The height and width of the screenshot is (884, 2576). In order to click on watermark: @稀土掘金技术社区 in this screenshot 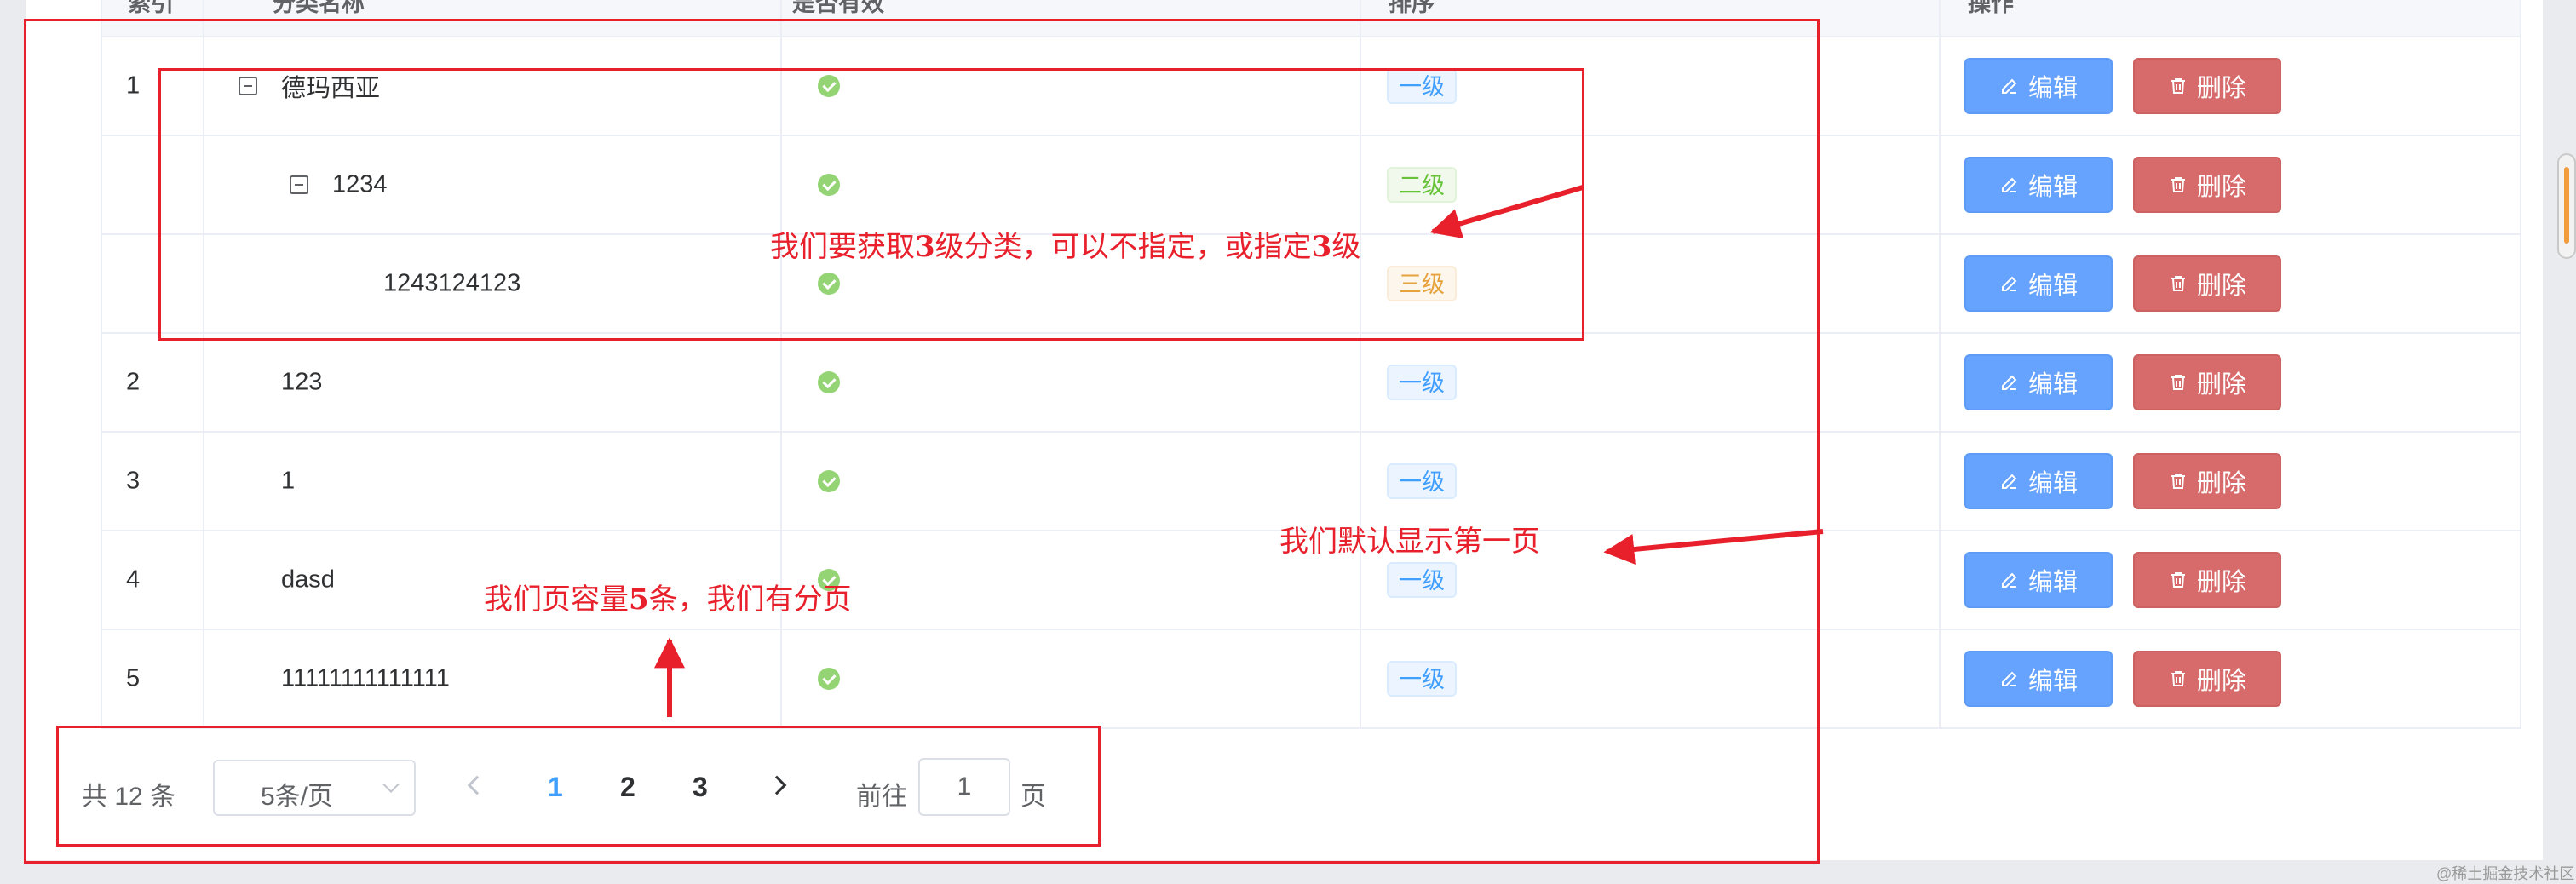, I will do `click(2506, 873)`.